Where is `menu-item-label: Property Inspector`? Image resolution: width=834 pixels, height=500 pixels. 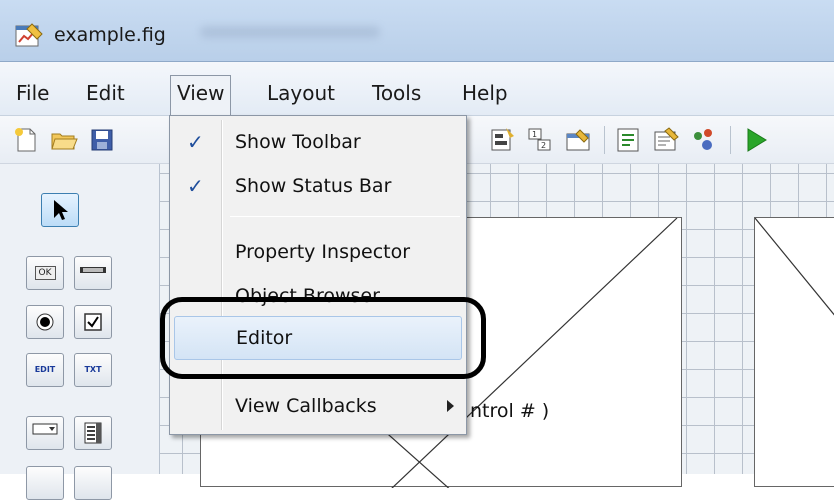
menu-item-label: Property Inspector is located at coordinates (323, 252).